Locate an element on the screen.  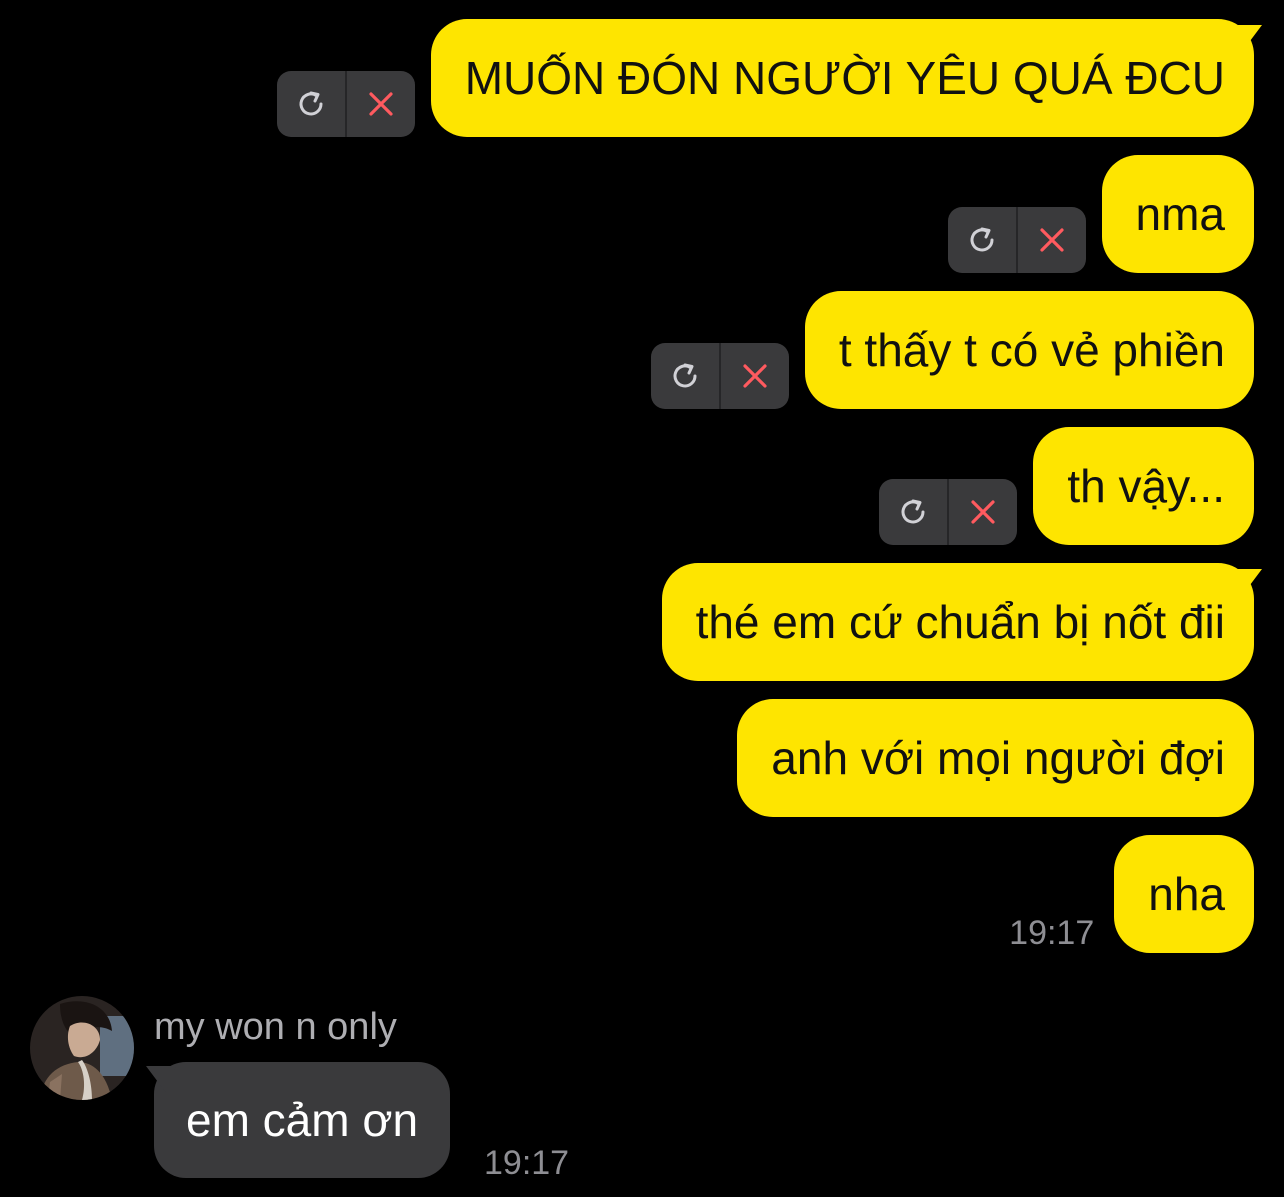
avatar is located at coordinates (82, 1048).